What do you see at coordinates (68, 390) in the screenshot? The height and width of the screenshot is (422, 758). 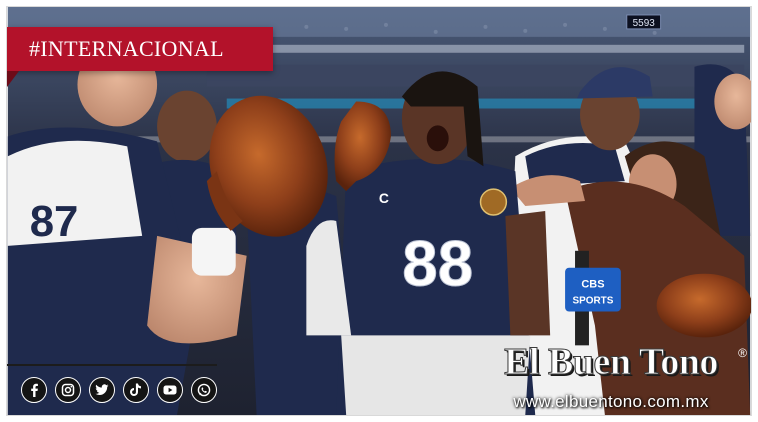 I see `instagram-icon` at bounding box center [68, 390].